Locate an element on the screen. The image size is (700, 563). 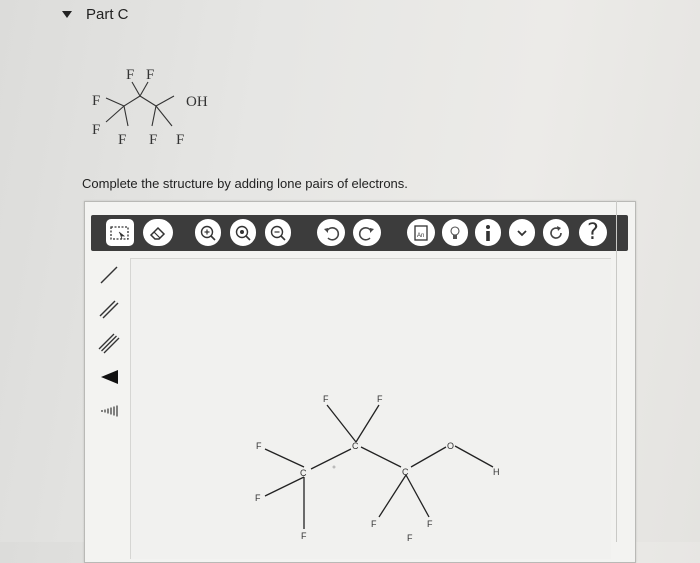
hash-bond-icon is located at coordinates (109, 411).